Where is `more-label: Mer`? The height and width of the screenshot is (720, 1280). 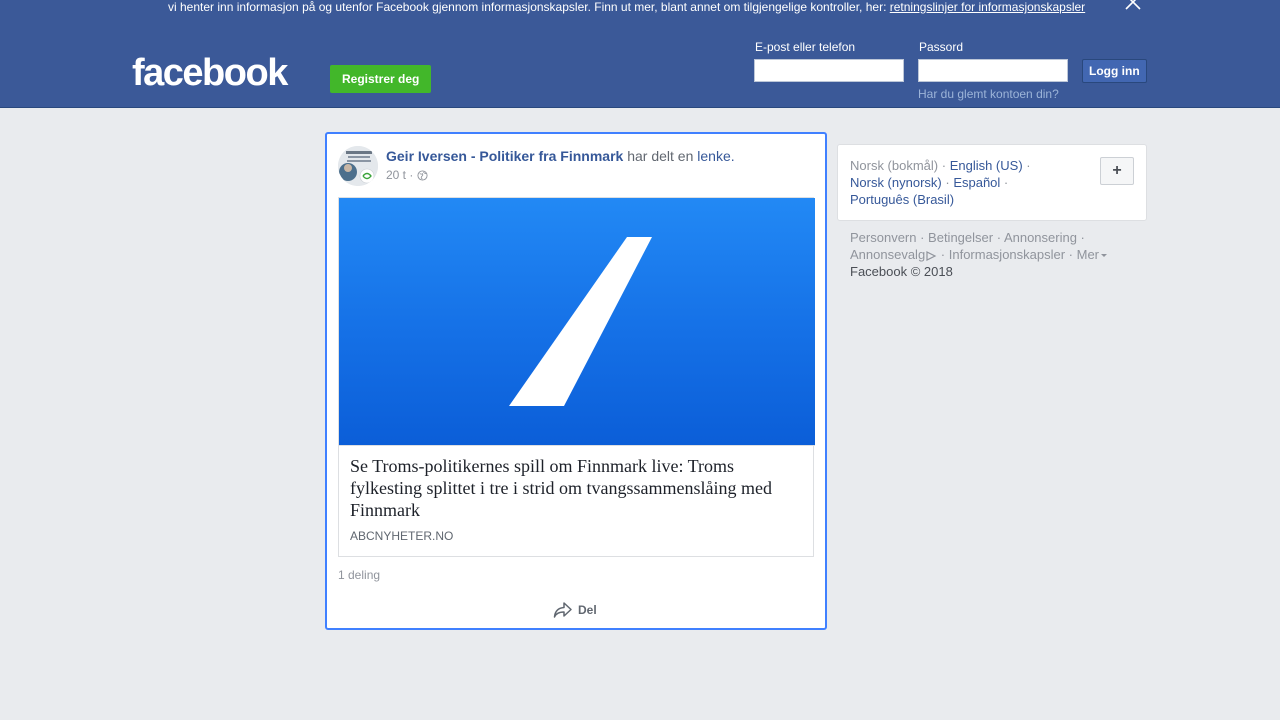
more-label: Mer is located at coordinates (1088, 254).